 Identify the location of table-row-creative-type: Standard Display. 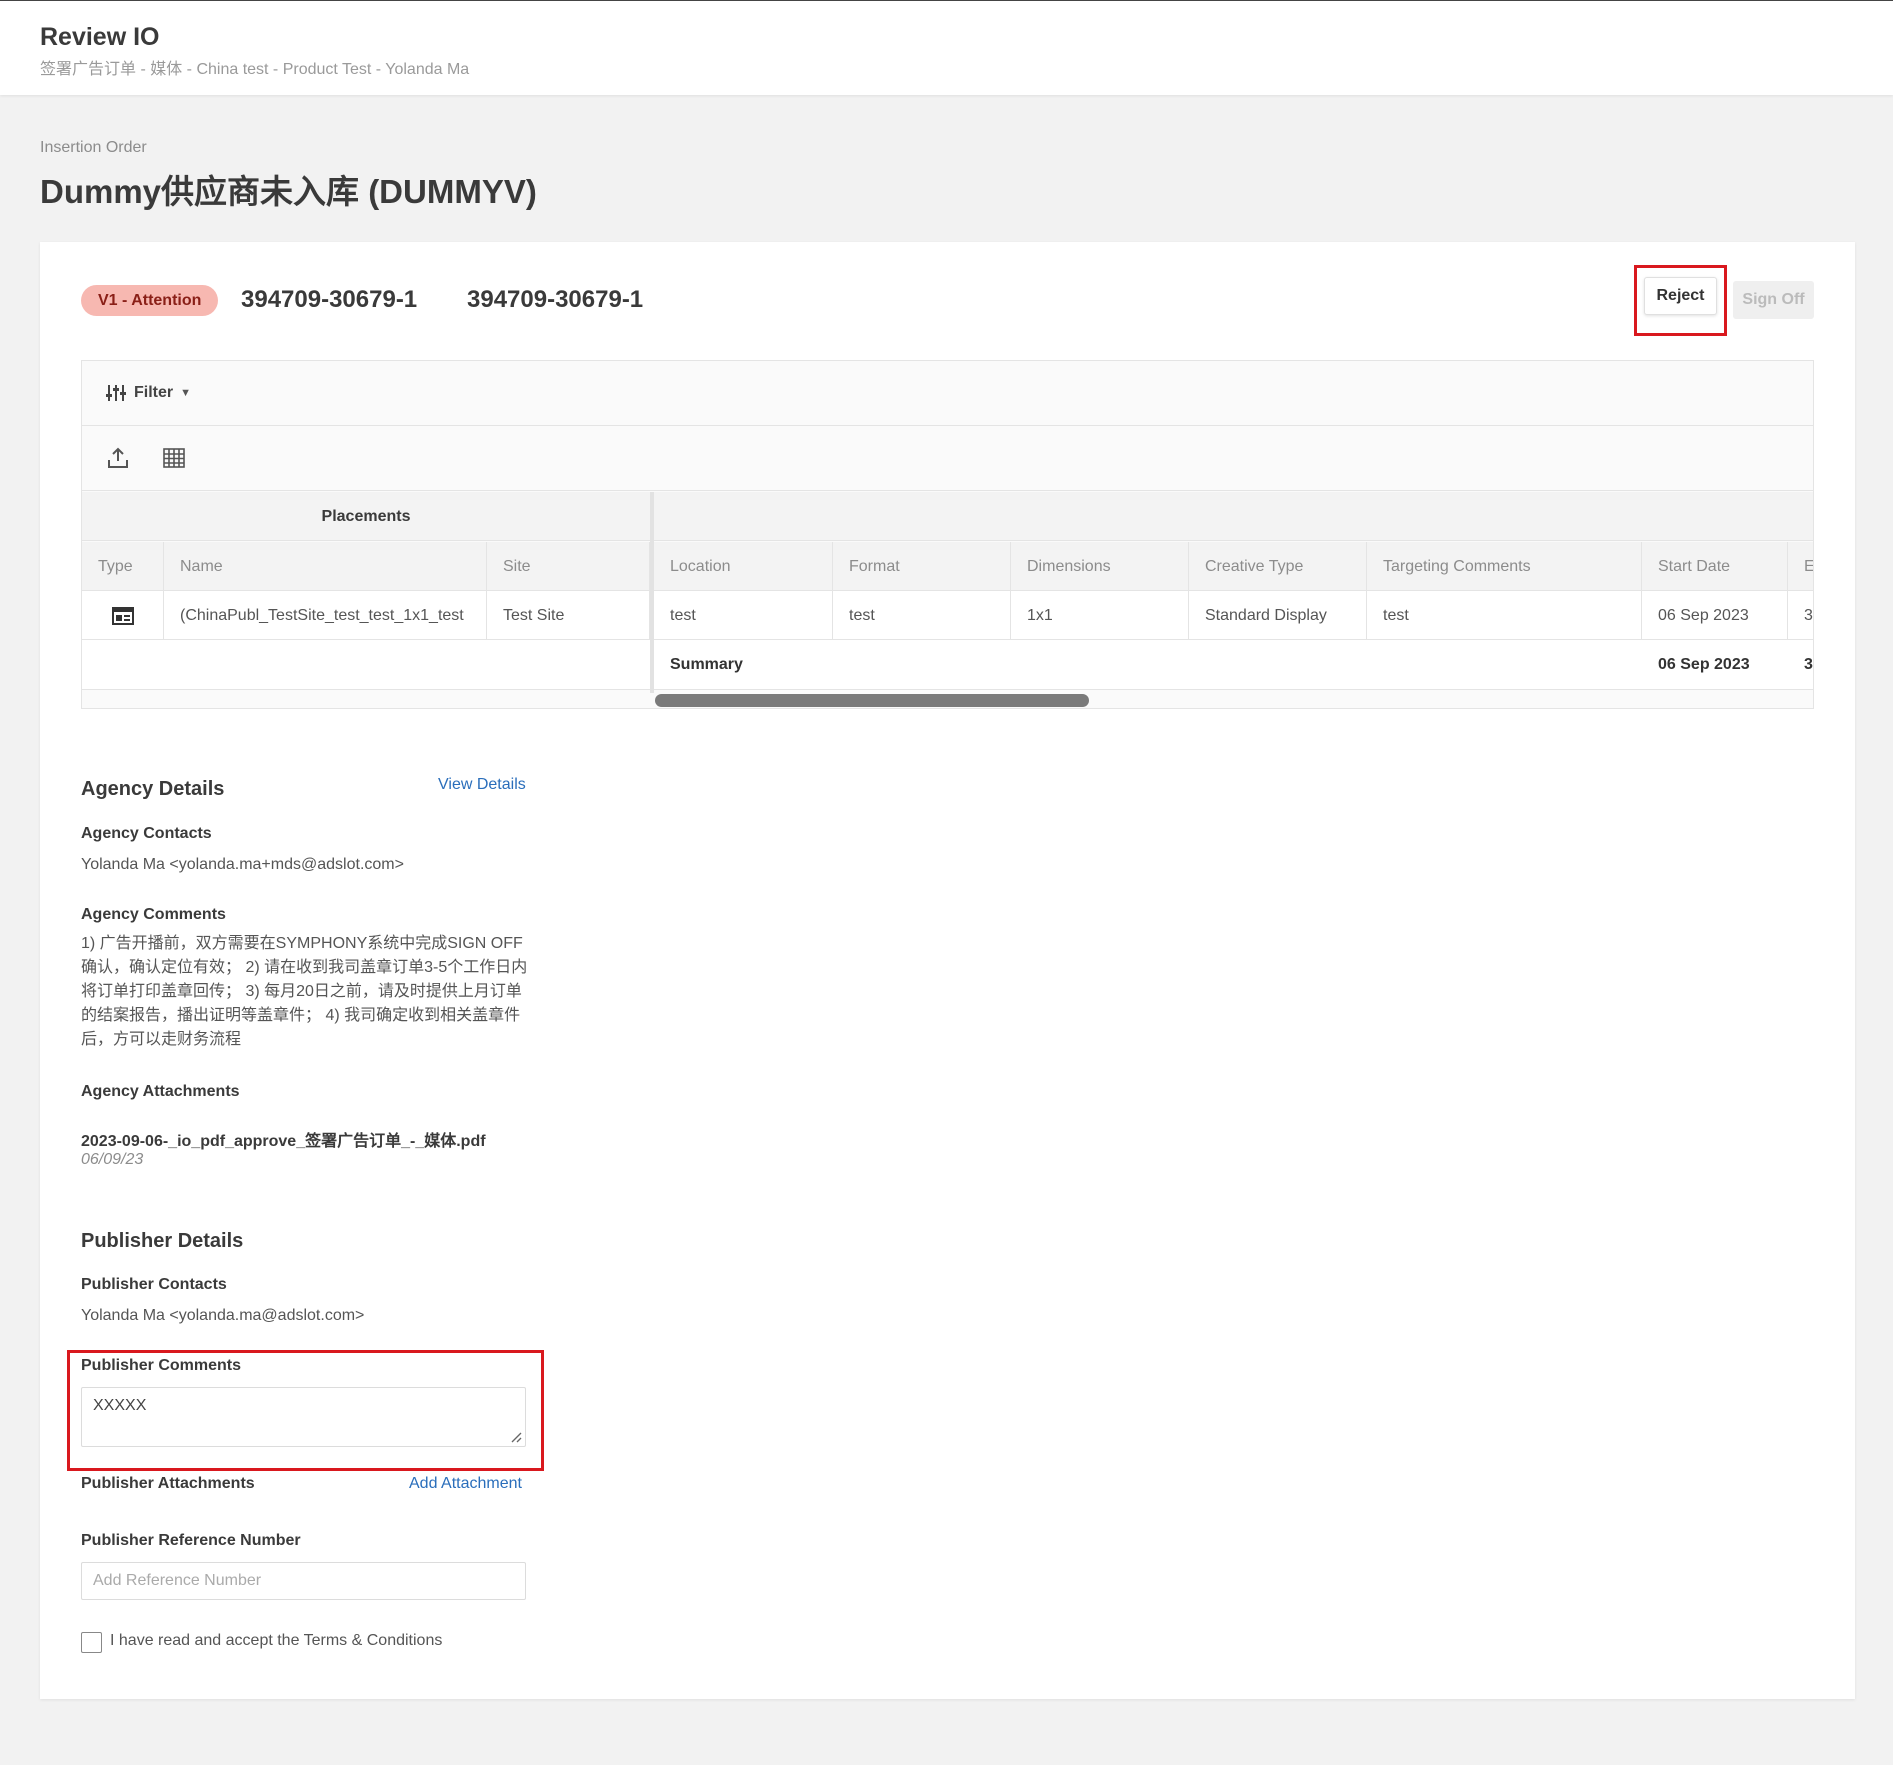
(1278, 615).